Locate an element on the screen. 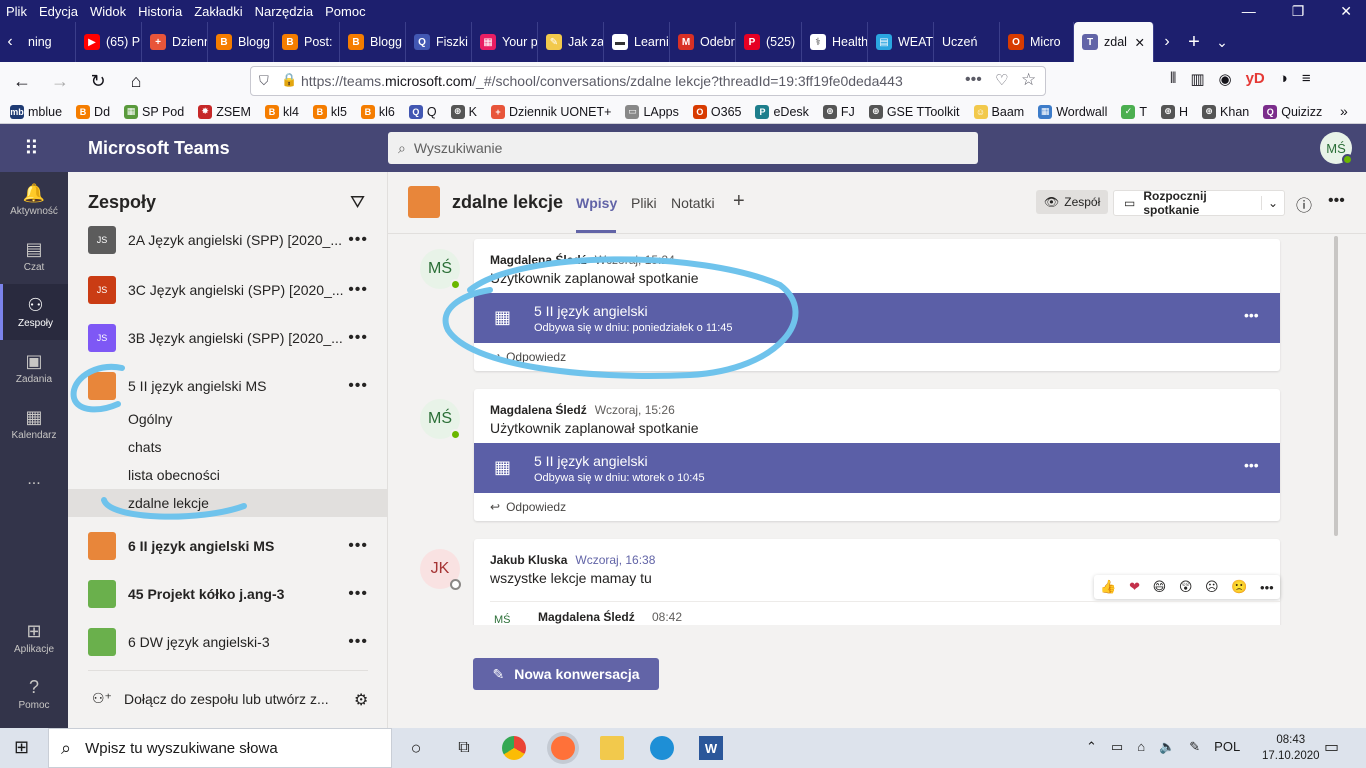 Image resolution: width=1366 pixels, height=768 pixels. rail-item-chat: ▤ Czat is located at coordinates (34, 256).